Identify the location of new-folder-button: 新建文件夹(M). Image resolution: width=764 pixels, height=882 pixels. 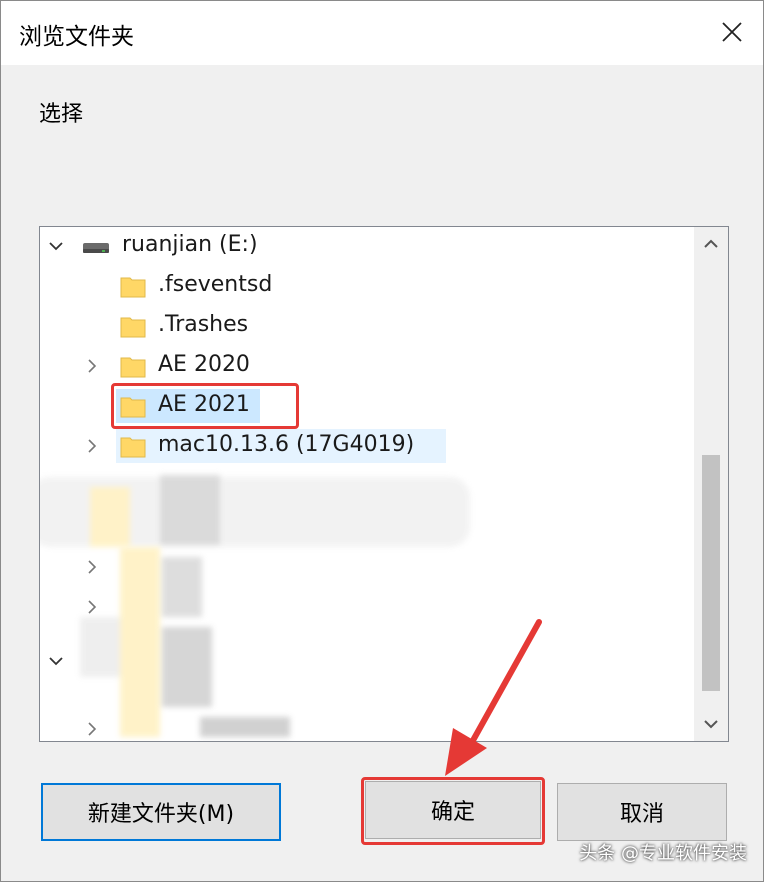
(161, 812).